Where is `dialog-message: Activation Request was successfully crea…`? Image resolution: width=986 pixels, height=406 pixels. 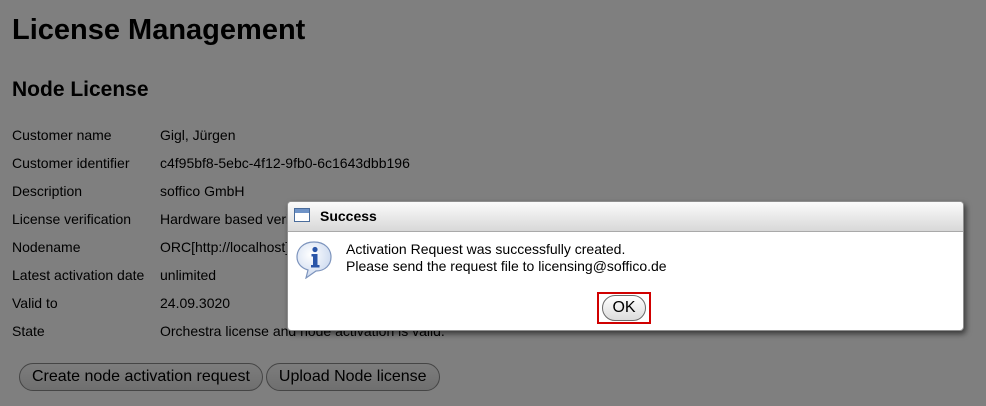
dialog-message: Activation Request was successfully crea… is located at coordinates (506, 258).